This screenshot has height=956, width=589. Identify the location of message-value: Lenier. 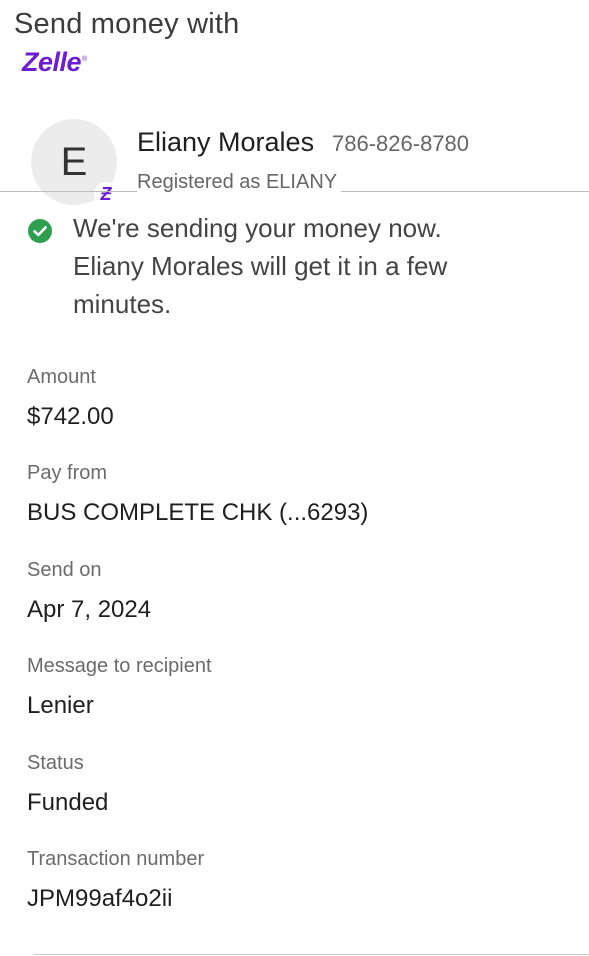
(60, 705).